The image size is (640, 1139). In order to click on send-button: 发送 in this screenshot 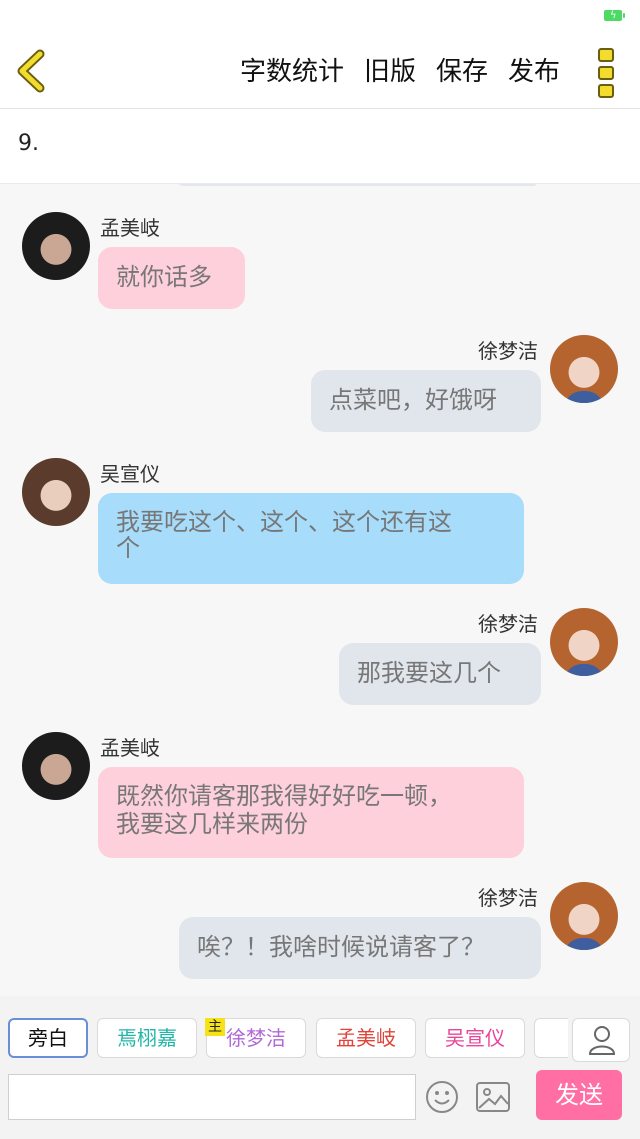, I will do `click(579, 1095)`.